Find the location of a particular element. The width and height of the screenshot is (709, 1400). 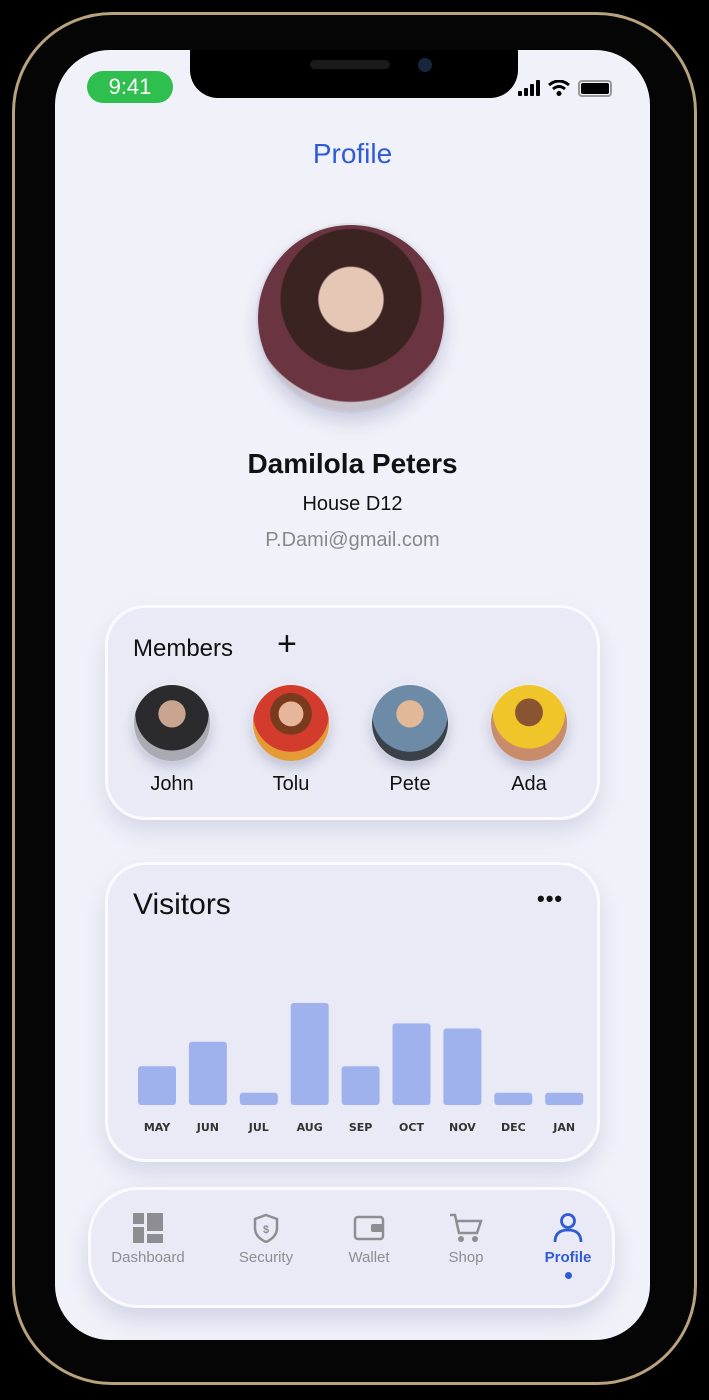

nav-wallet: Wallet is located at coordinates (369, 1239).